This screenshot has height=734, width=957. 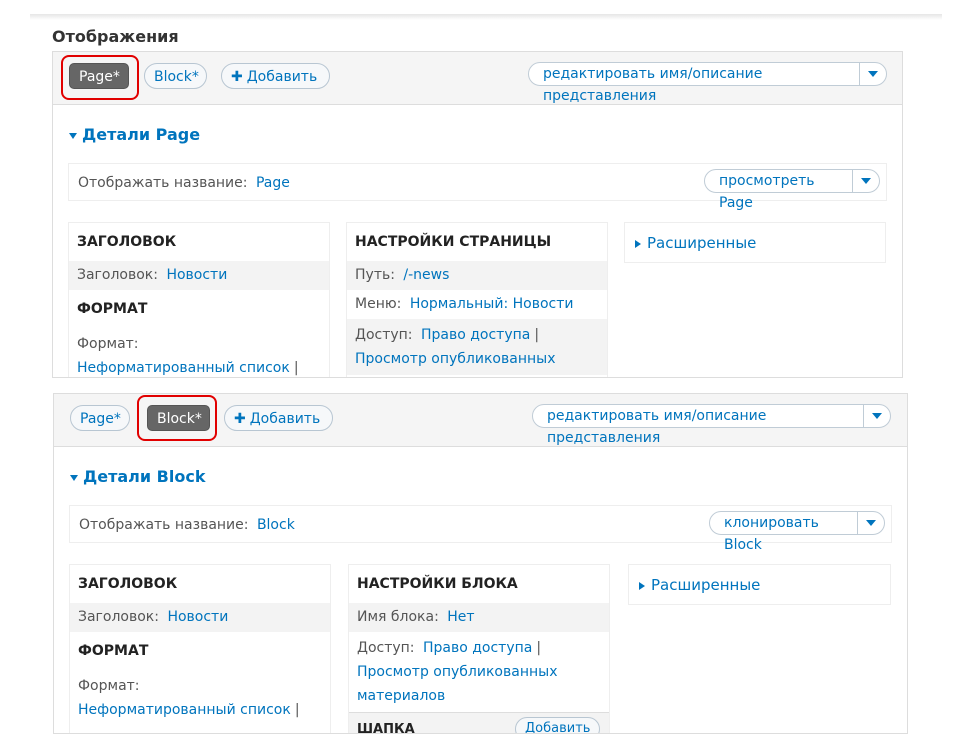 I want to click on menu-link: Нормальный: Новости, so click(x=492, y=304).